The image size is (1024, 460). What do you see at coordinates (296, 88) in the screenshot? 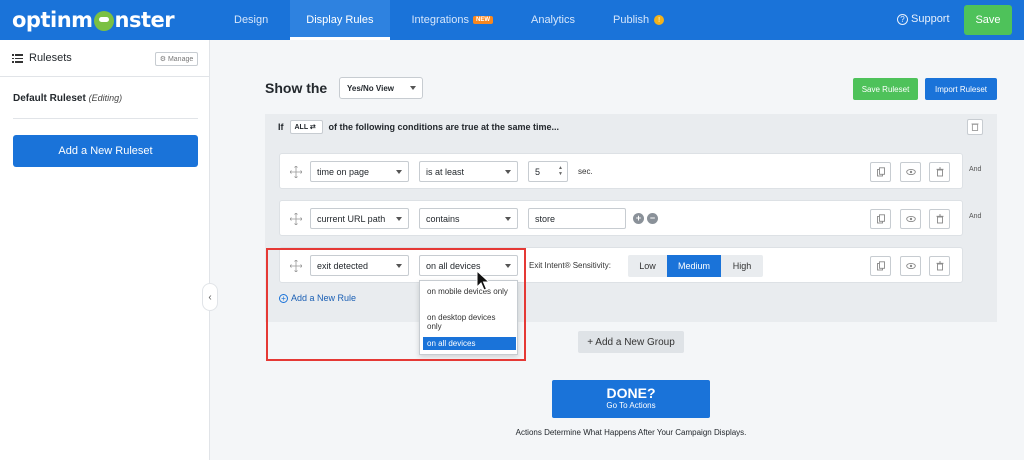
I see `show-the-heading: Show the` at bounding box center [296, 88].